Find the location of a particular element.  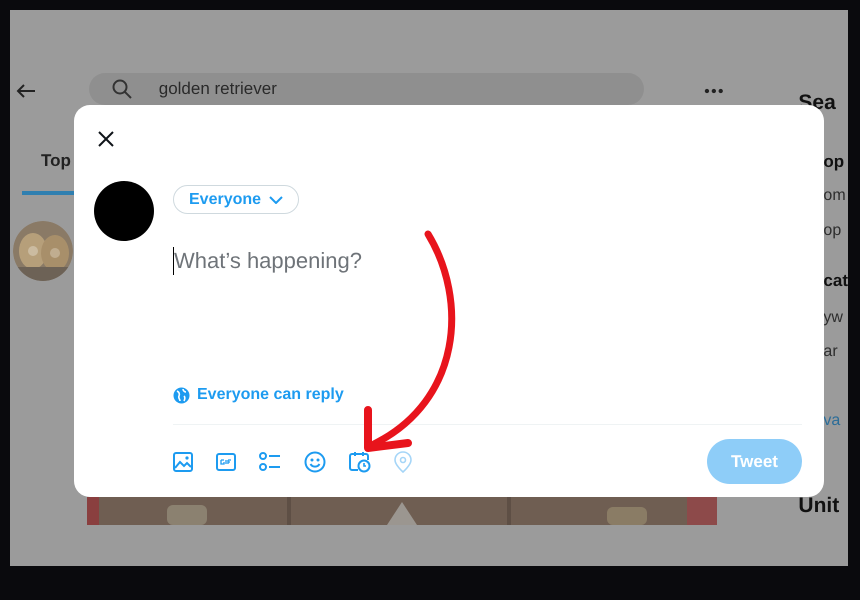

tweet-input: What’s happening? is located at coordinates (303, 261).